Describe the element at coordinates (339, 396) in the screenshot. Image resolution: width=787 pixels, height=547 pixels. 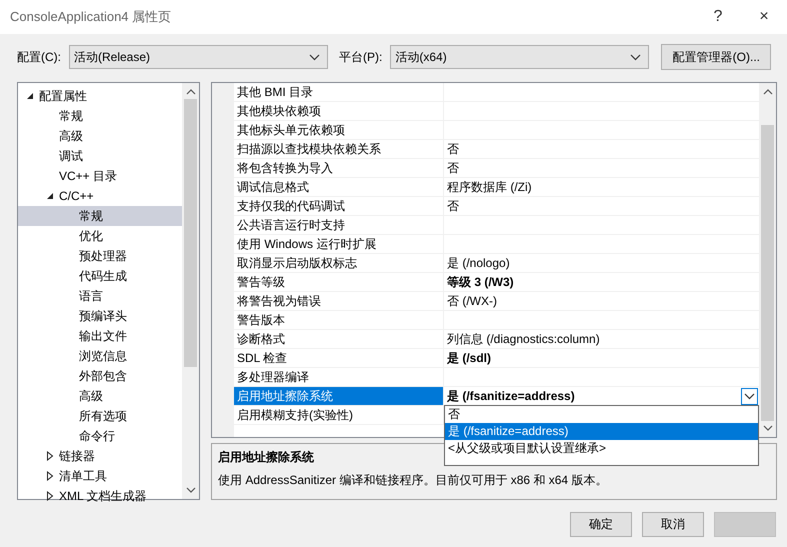
I see `property-name: 启用地址擦除系统` at that location.